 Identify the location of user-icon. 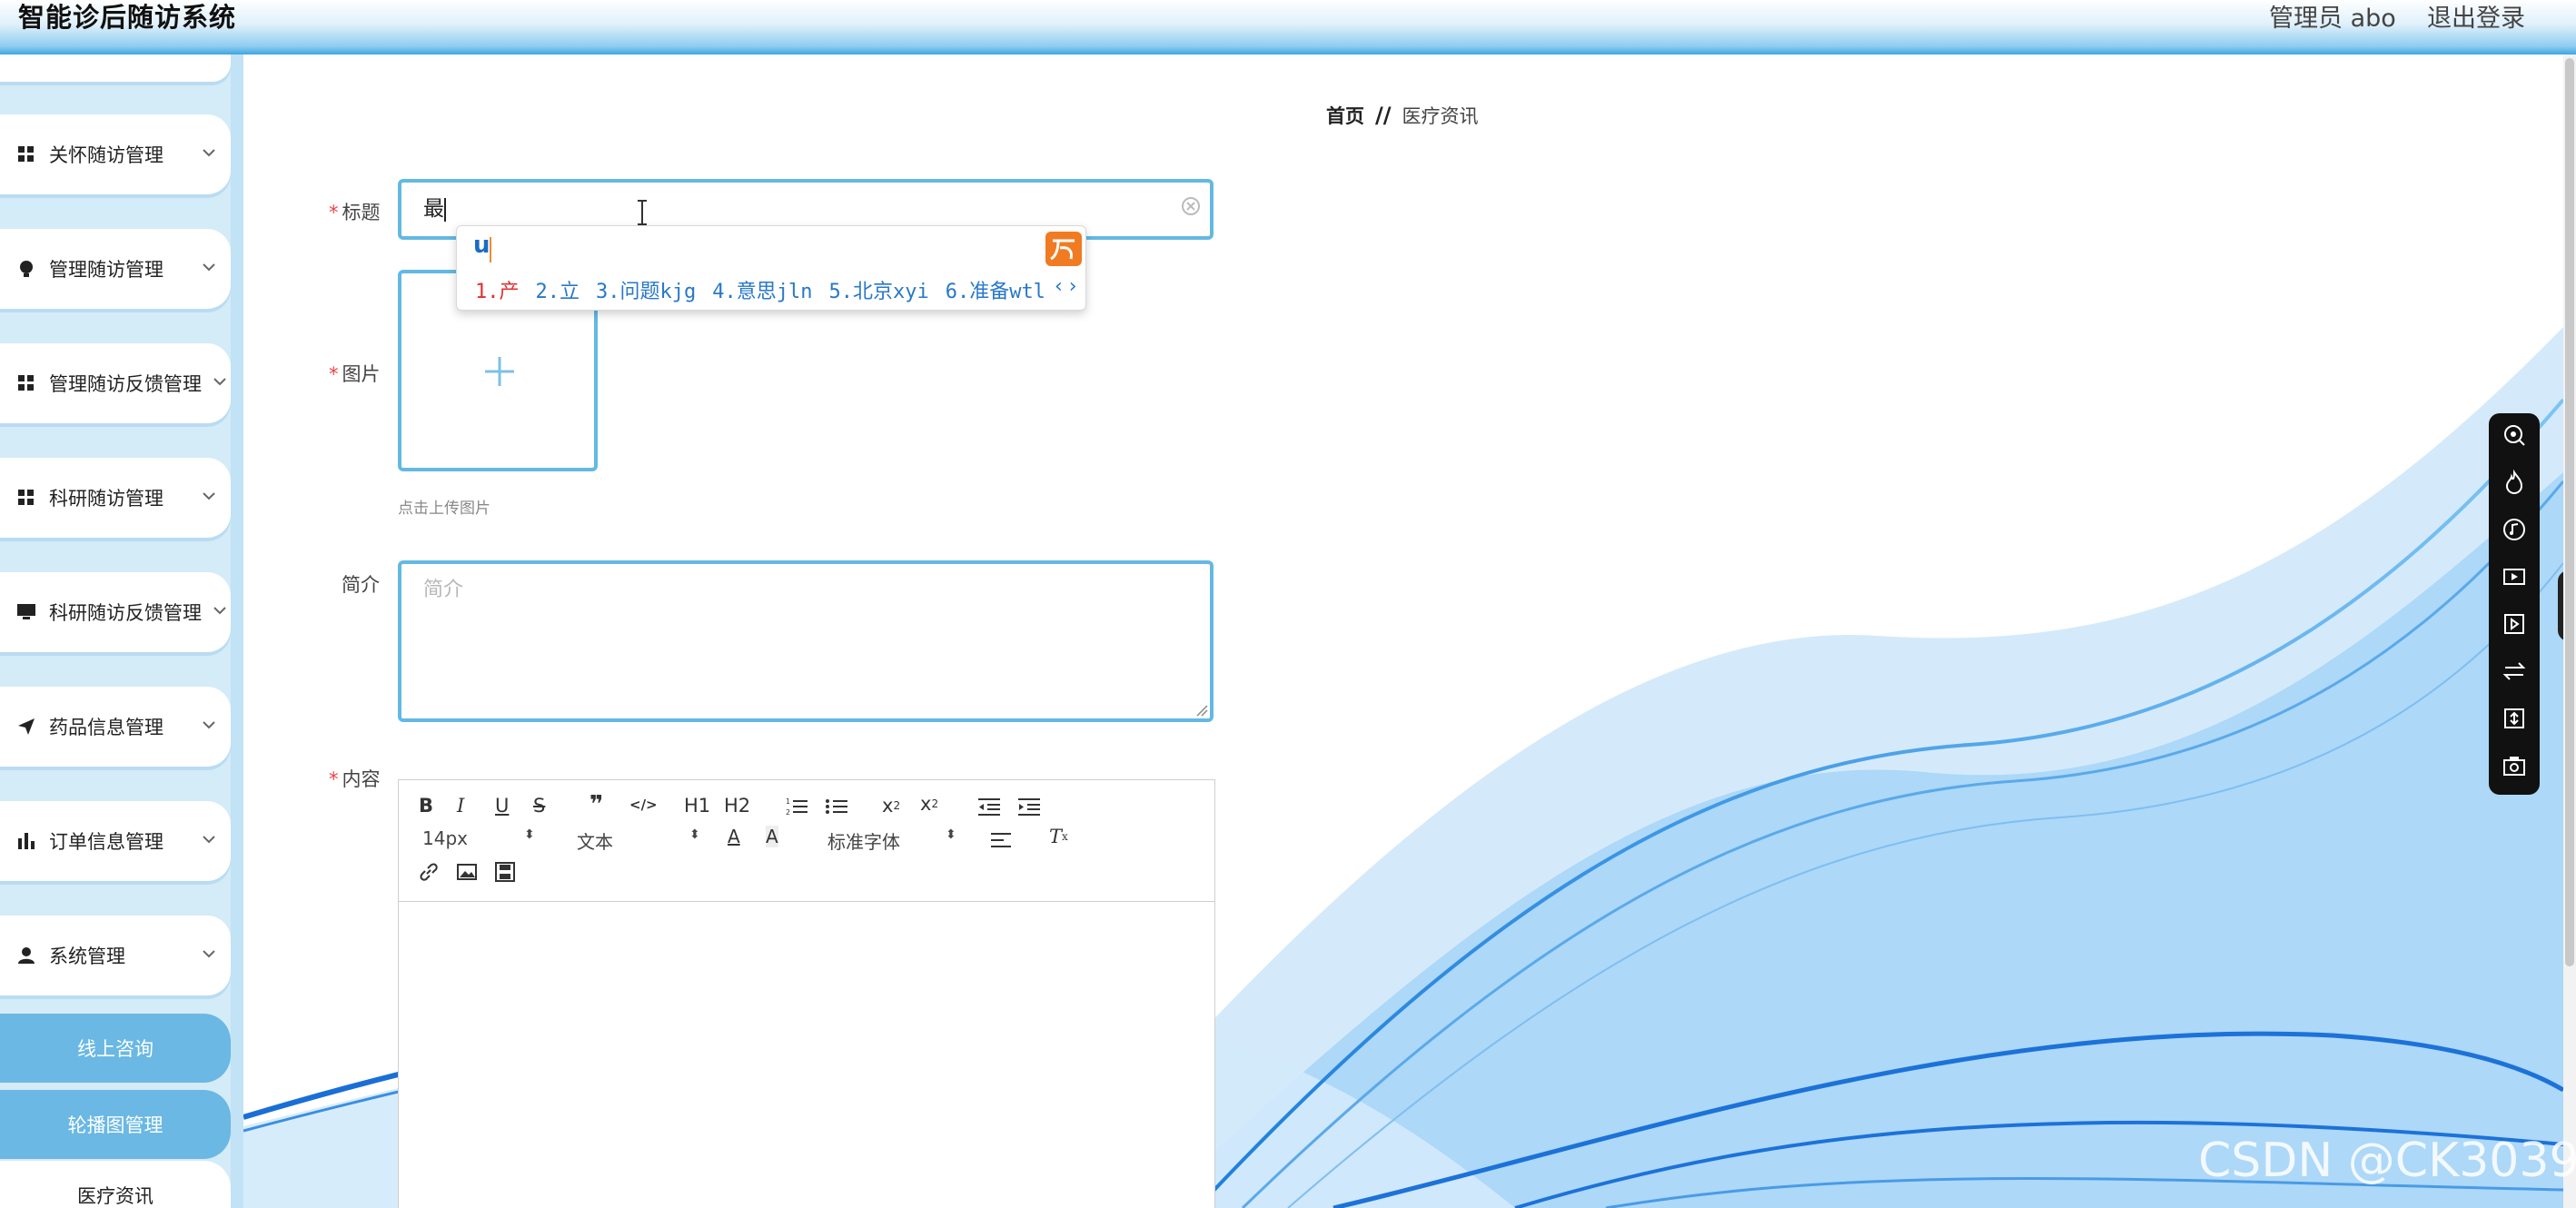
(26, 956).